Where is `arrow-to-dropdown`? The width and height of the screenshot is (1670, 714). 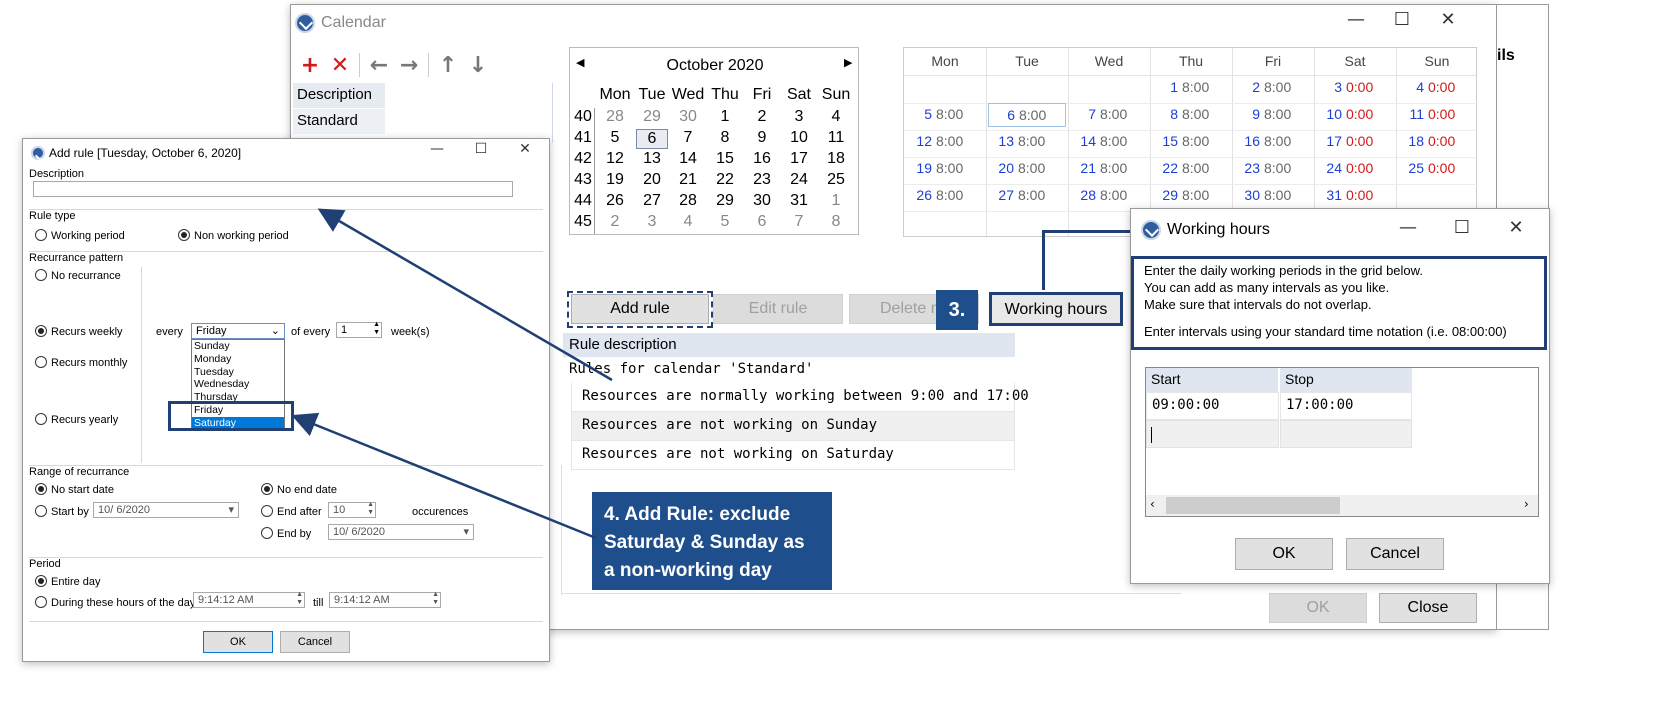 arrow-to-dropdown is located at coordinates (444, 476).